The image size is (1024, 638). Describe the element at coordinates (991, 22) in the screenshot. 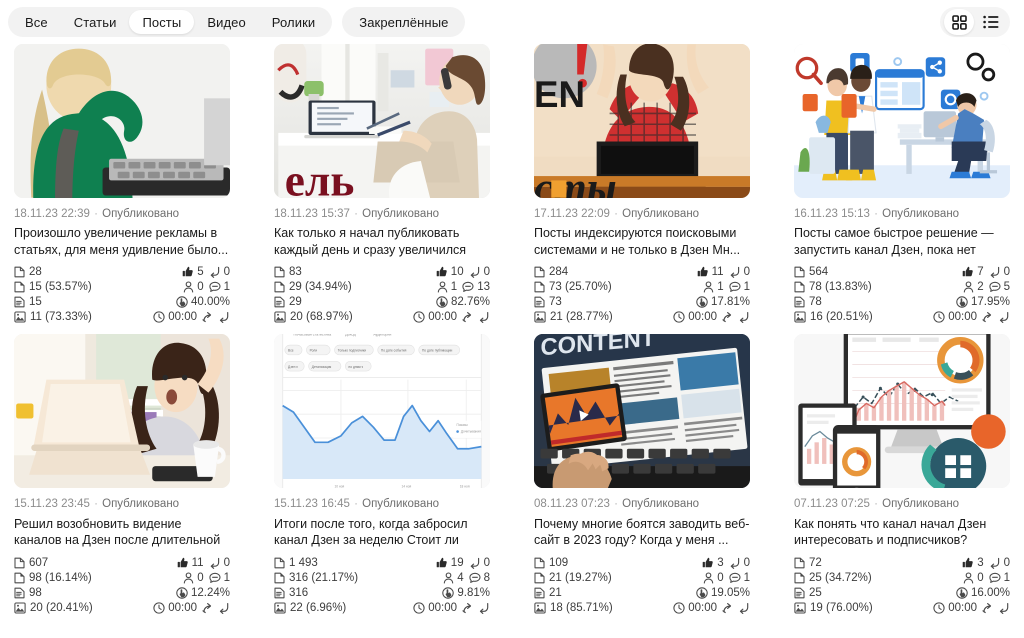

I see `list-view-button` at that location.